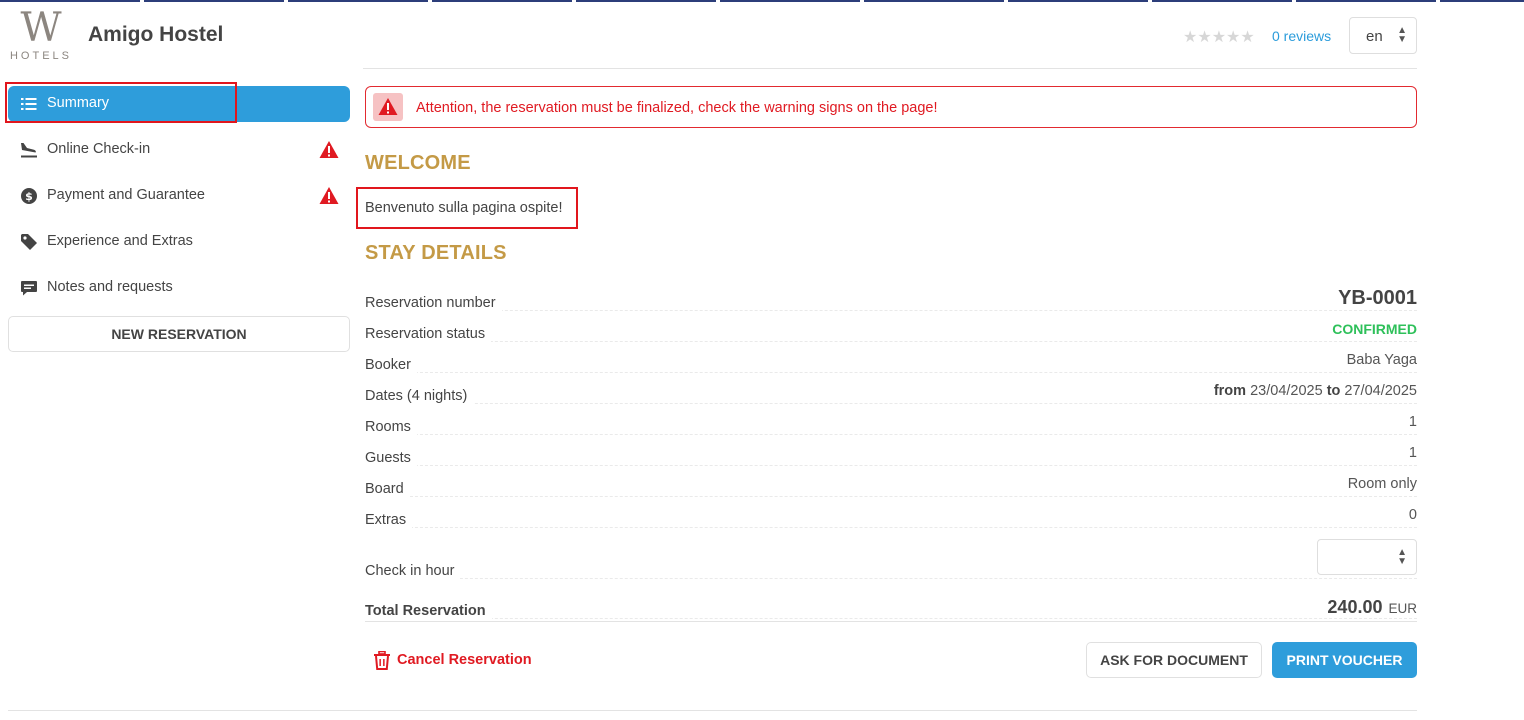 The height and width of the screenshot is (720, 1524). What do you see at coordinates (1367, 557) in the screenshot?
I see `checkin-hour-select: ▲ ▼` at bounding box center [1367, 557].